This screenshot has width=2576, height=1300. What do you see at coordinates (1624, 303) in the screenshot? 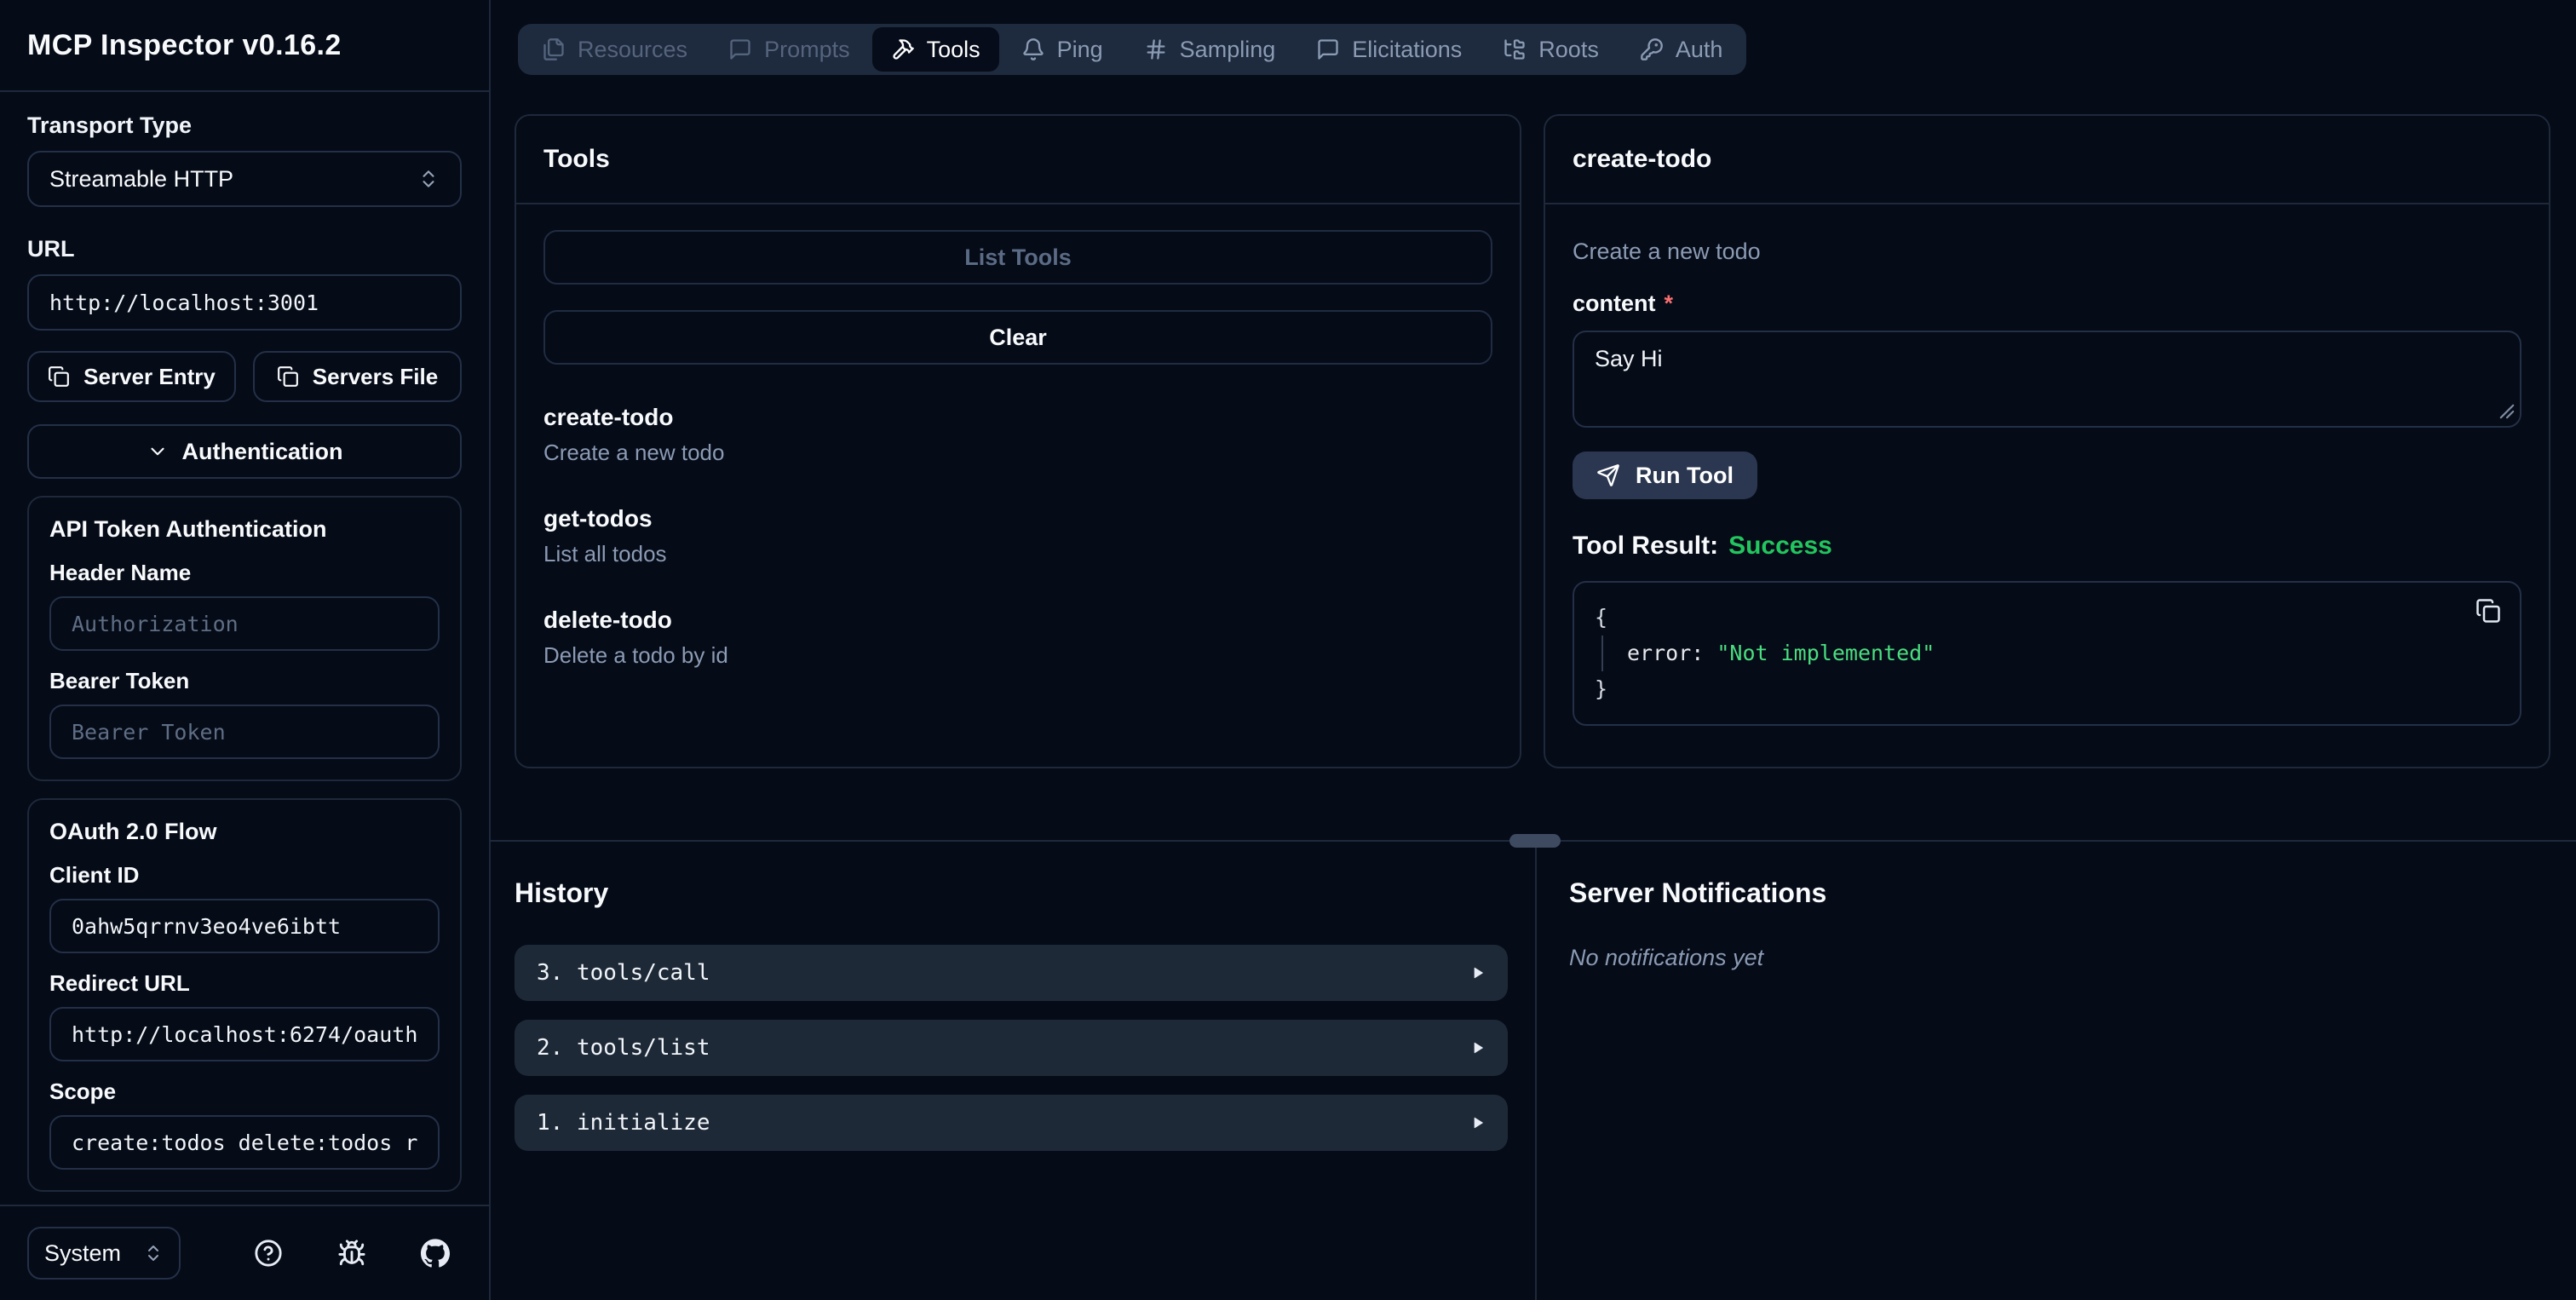
I see `content-field-label: content *` at bounding box center [1624, 303].